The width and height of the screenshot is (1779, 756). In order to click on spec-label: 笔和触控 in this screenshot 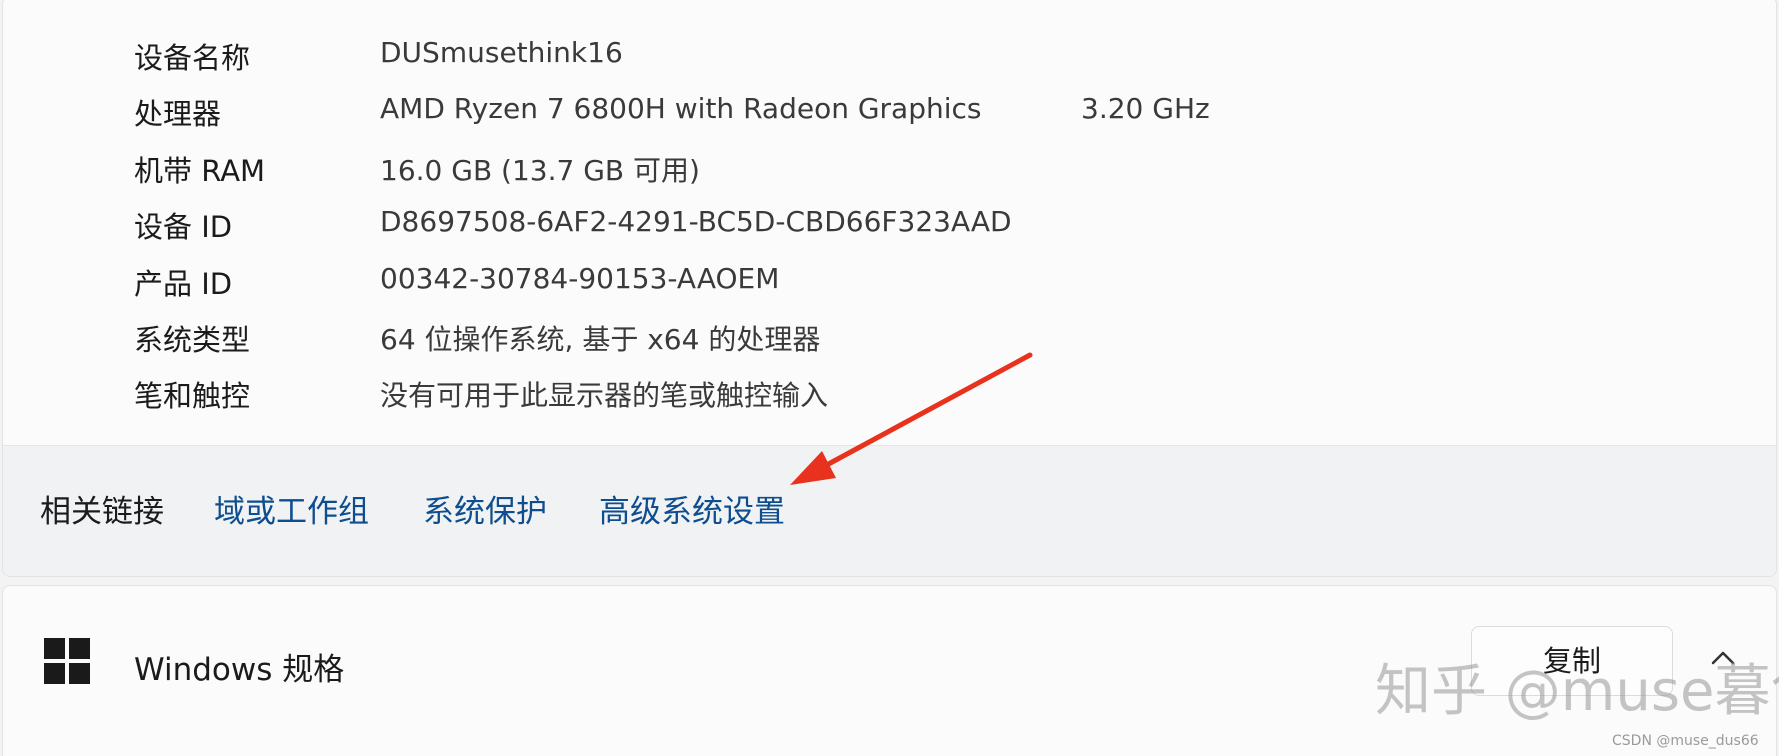, I will do `click(192, 396)`.